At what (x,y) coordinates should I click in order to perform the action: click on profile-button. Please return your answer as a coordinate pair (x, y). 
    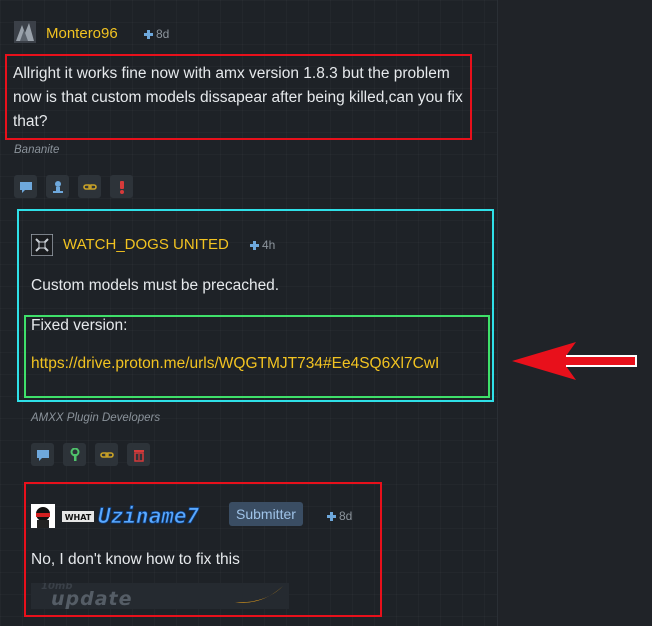
    Looking at the image, I should click on (57, 186).